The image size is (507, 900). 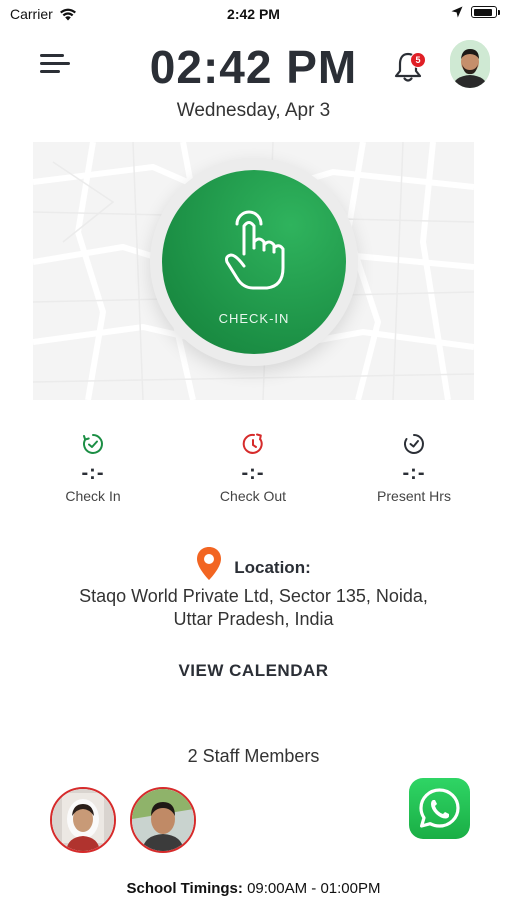 I want to click on notification-badge: 5, so click(x=418, y=60).